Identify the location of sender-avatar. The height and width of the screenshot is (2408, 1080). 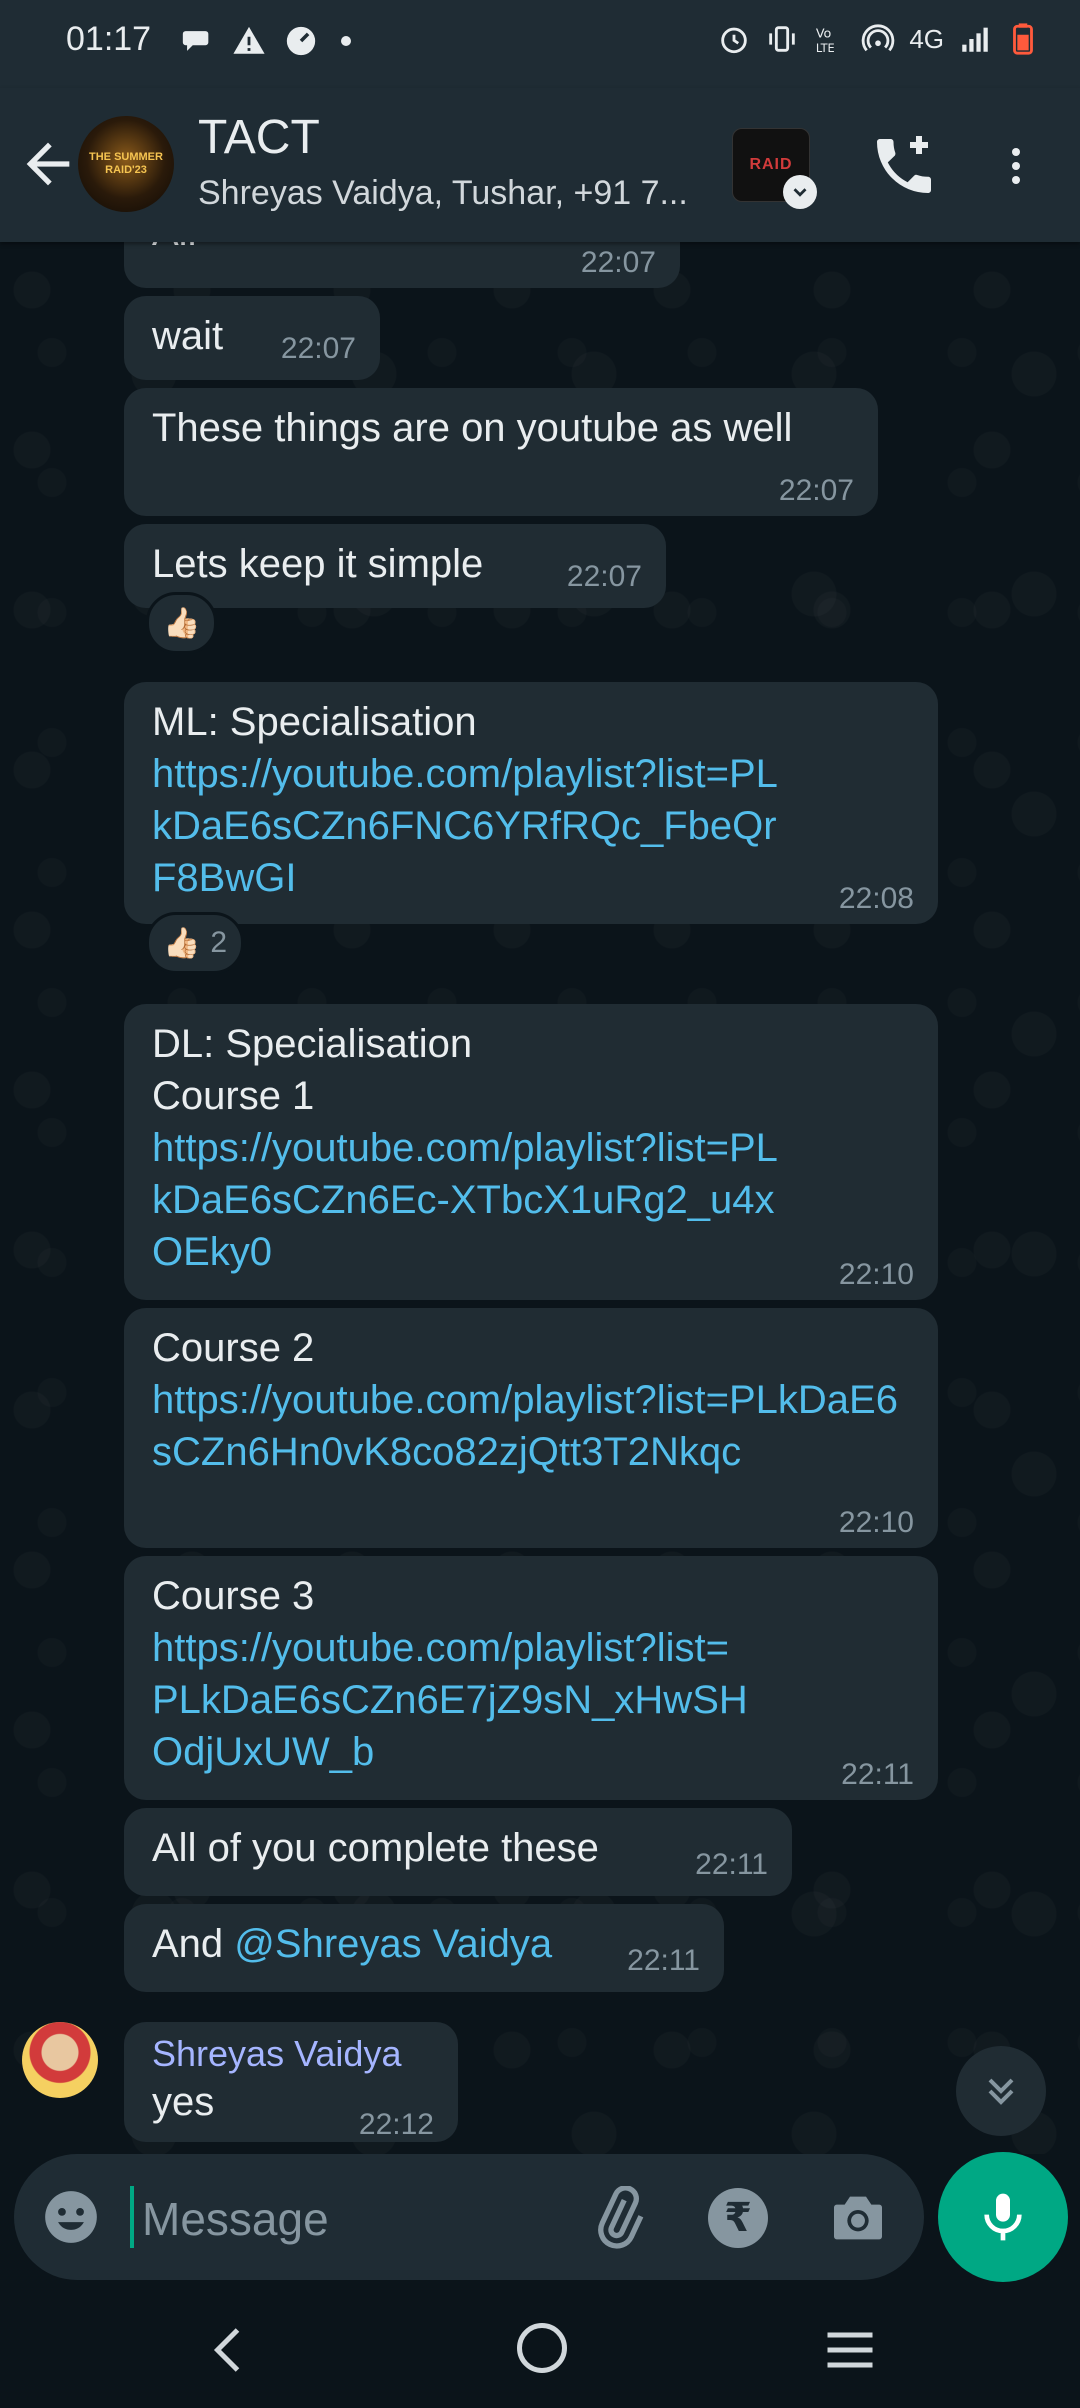
(60, 2060).